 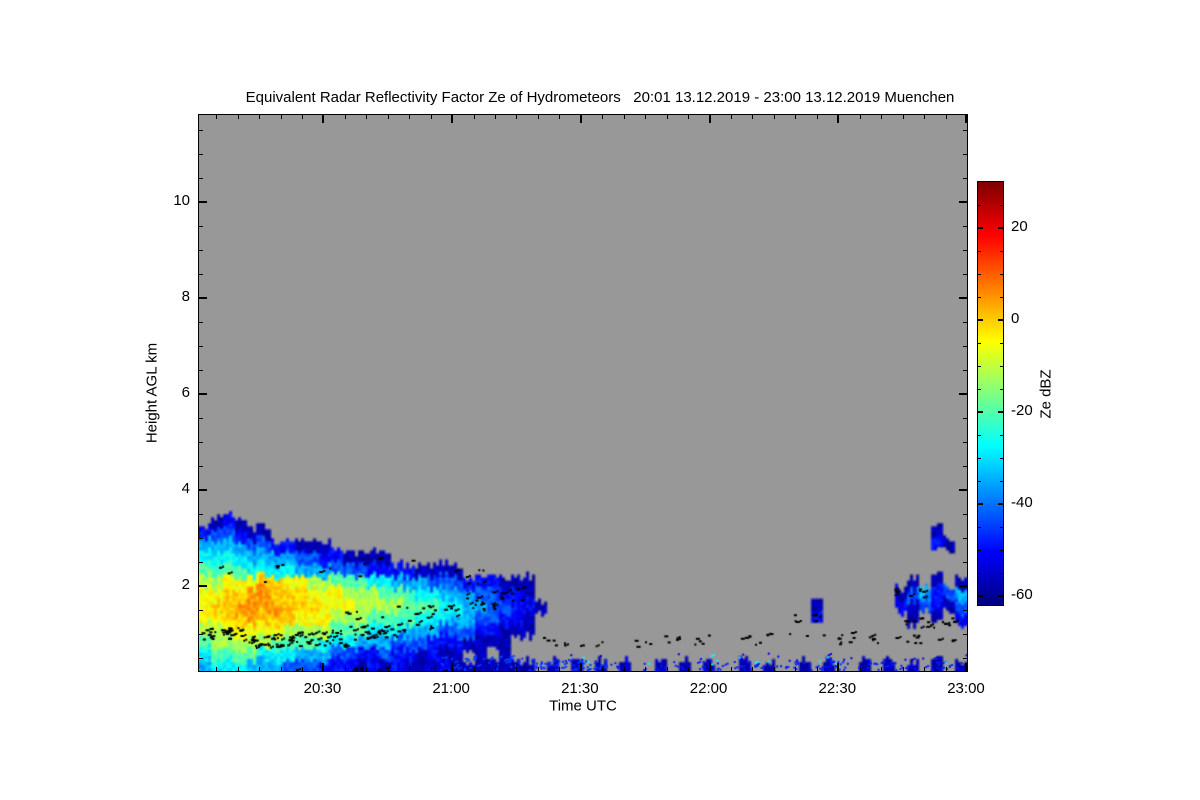 What do you see at coordinates (451, 688) in the screenshot?
I see `x-tick-label: 21:00` at bounding box center [451, 688].